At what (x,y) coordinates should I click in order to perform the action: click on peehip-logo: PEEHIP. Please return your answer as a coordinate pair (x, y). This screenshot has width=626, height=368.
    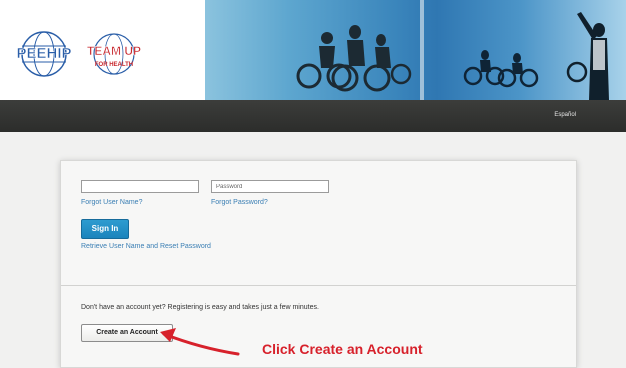
    Looking at the image, I should click on (45, 56).